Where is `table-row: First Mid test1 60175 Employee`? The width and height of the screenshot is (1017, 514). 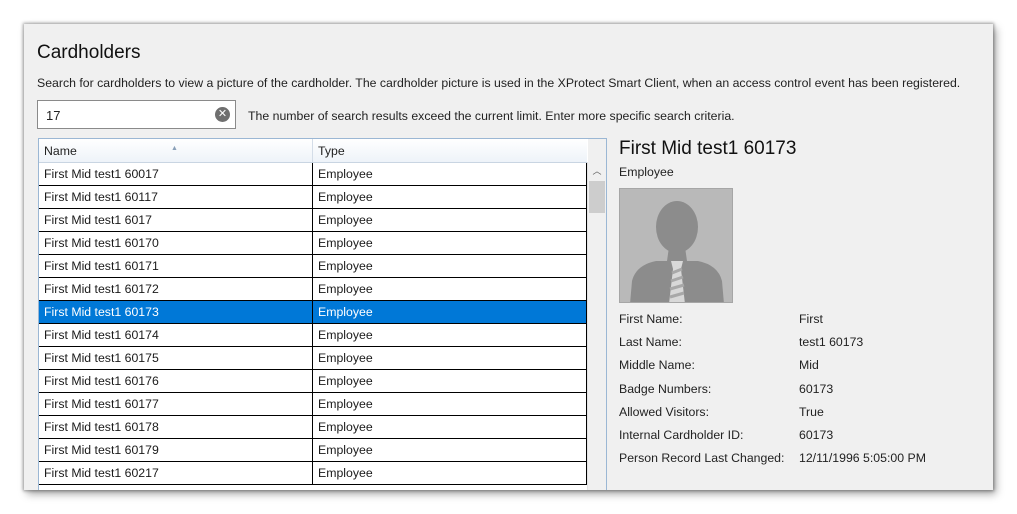
table-row: First Mid test1 60175 Employee is located at coordinates (313, 358).